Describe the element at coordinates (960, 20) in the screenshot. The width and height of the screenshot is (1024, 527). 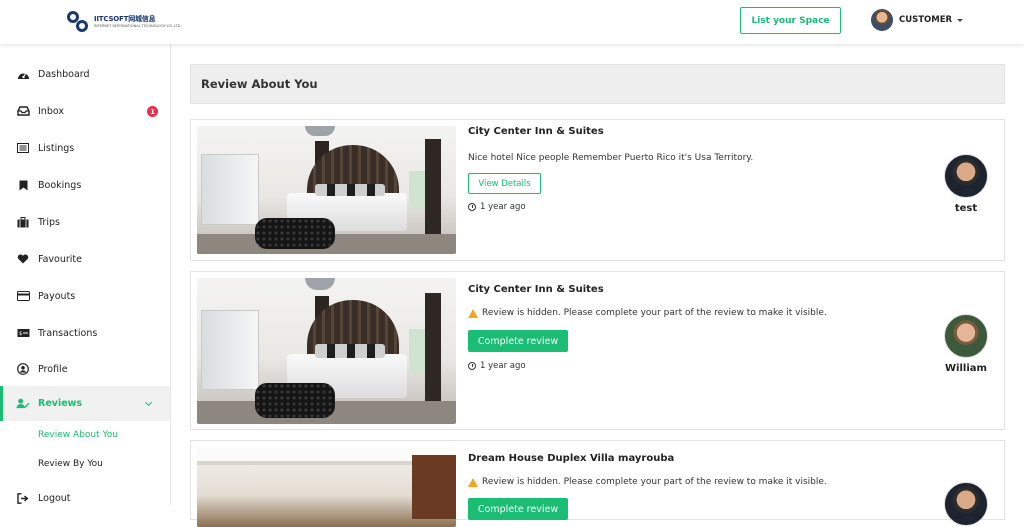
I see `caret-down-icon` at that location.